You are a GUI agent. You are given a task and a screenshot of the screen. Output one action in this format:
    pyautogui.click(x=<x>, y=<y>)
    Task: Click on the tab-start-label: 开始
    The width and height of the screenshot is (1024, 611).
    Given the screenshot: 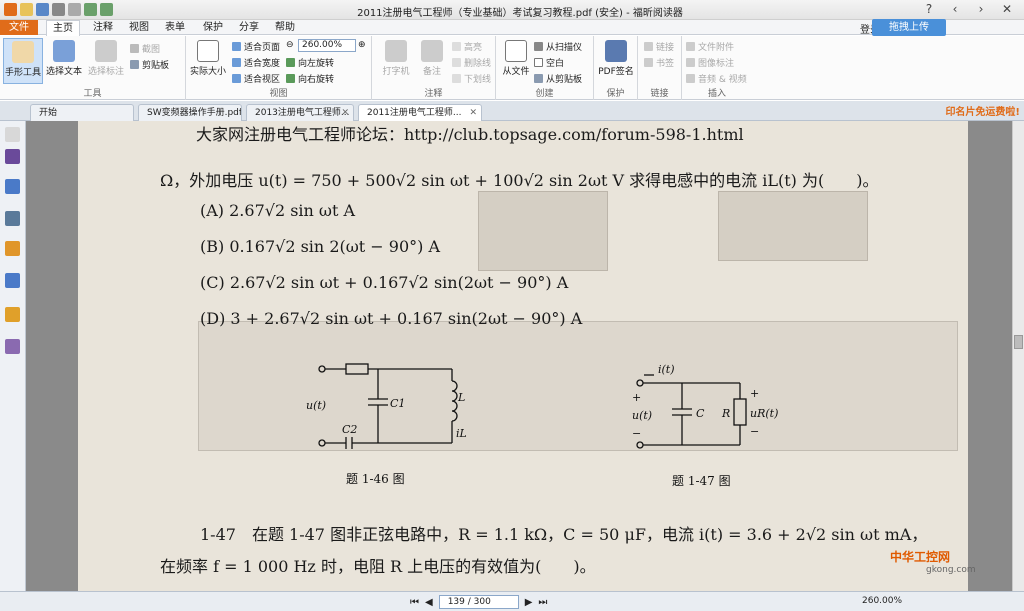 What is the action you would take?
    pyautogui.click(x=48, y=113)
    